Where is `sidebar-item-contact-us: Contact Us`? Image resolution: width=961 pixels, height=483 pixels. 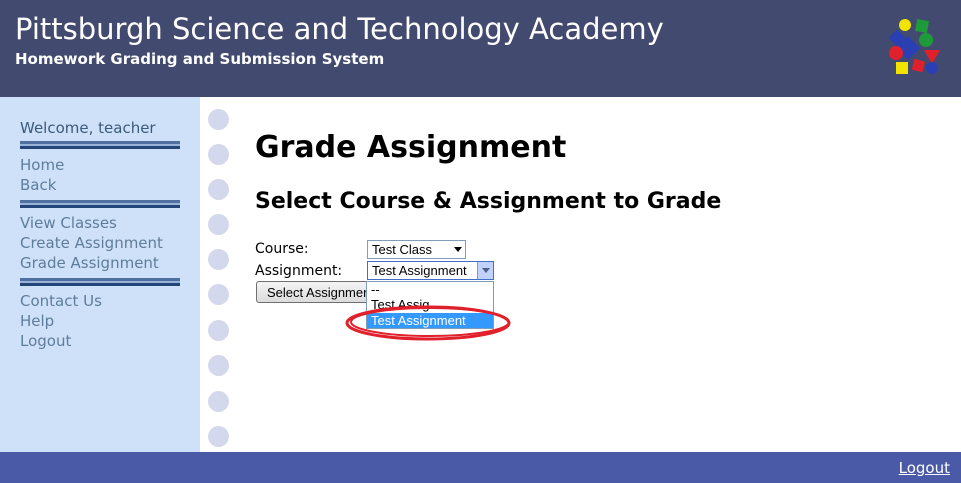
sidebar-item-contact-us: Contact Us is located at coordinates (61, 301).